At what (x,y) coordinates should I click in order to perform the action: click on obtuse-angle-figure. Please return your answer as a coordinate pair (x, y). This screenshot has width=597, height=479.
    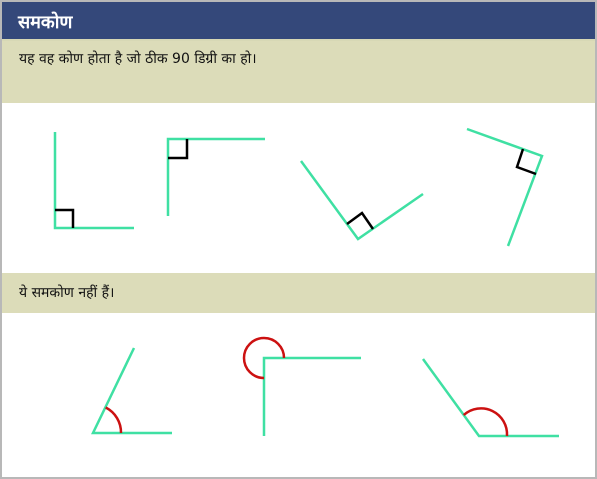
    Looking at the image, I should click on (490, 398).